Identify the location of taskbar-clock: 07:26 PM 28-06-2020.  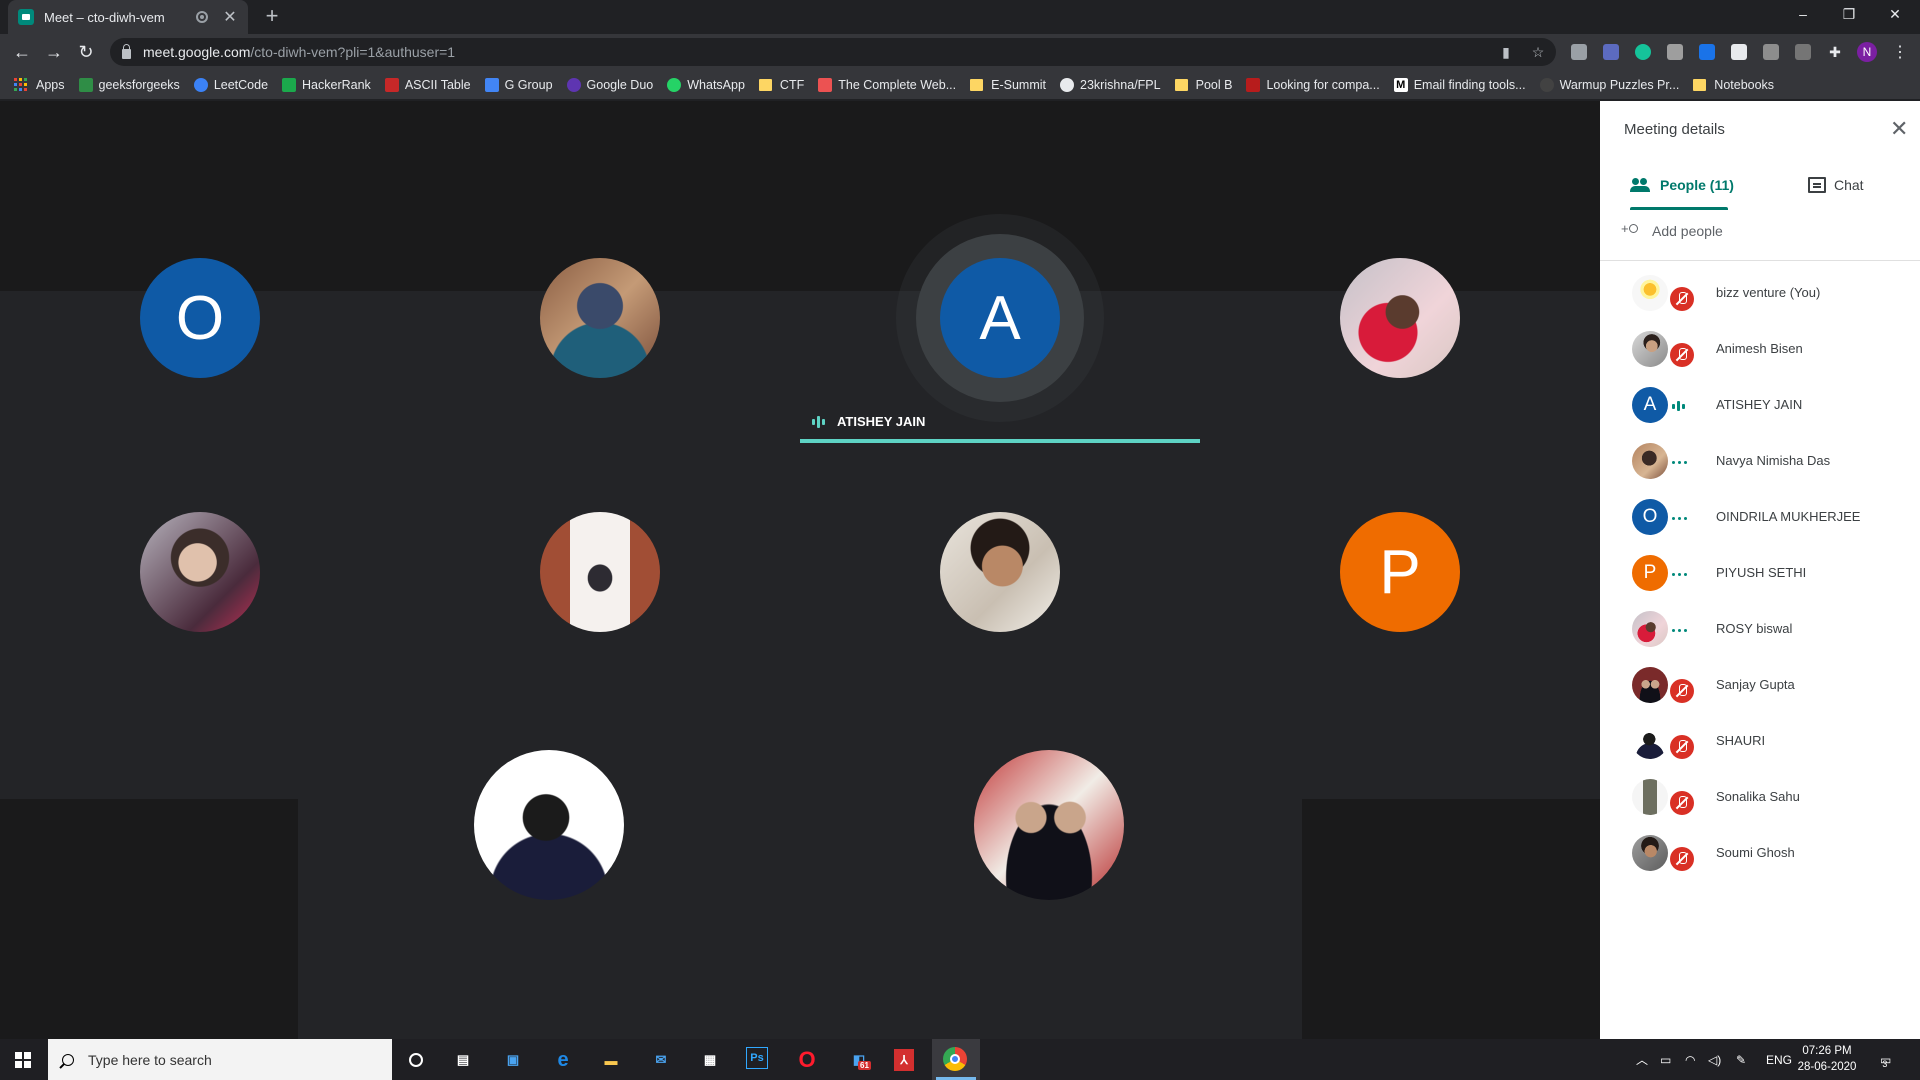
(1827, 1059).